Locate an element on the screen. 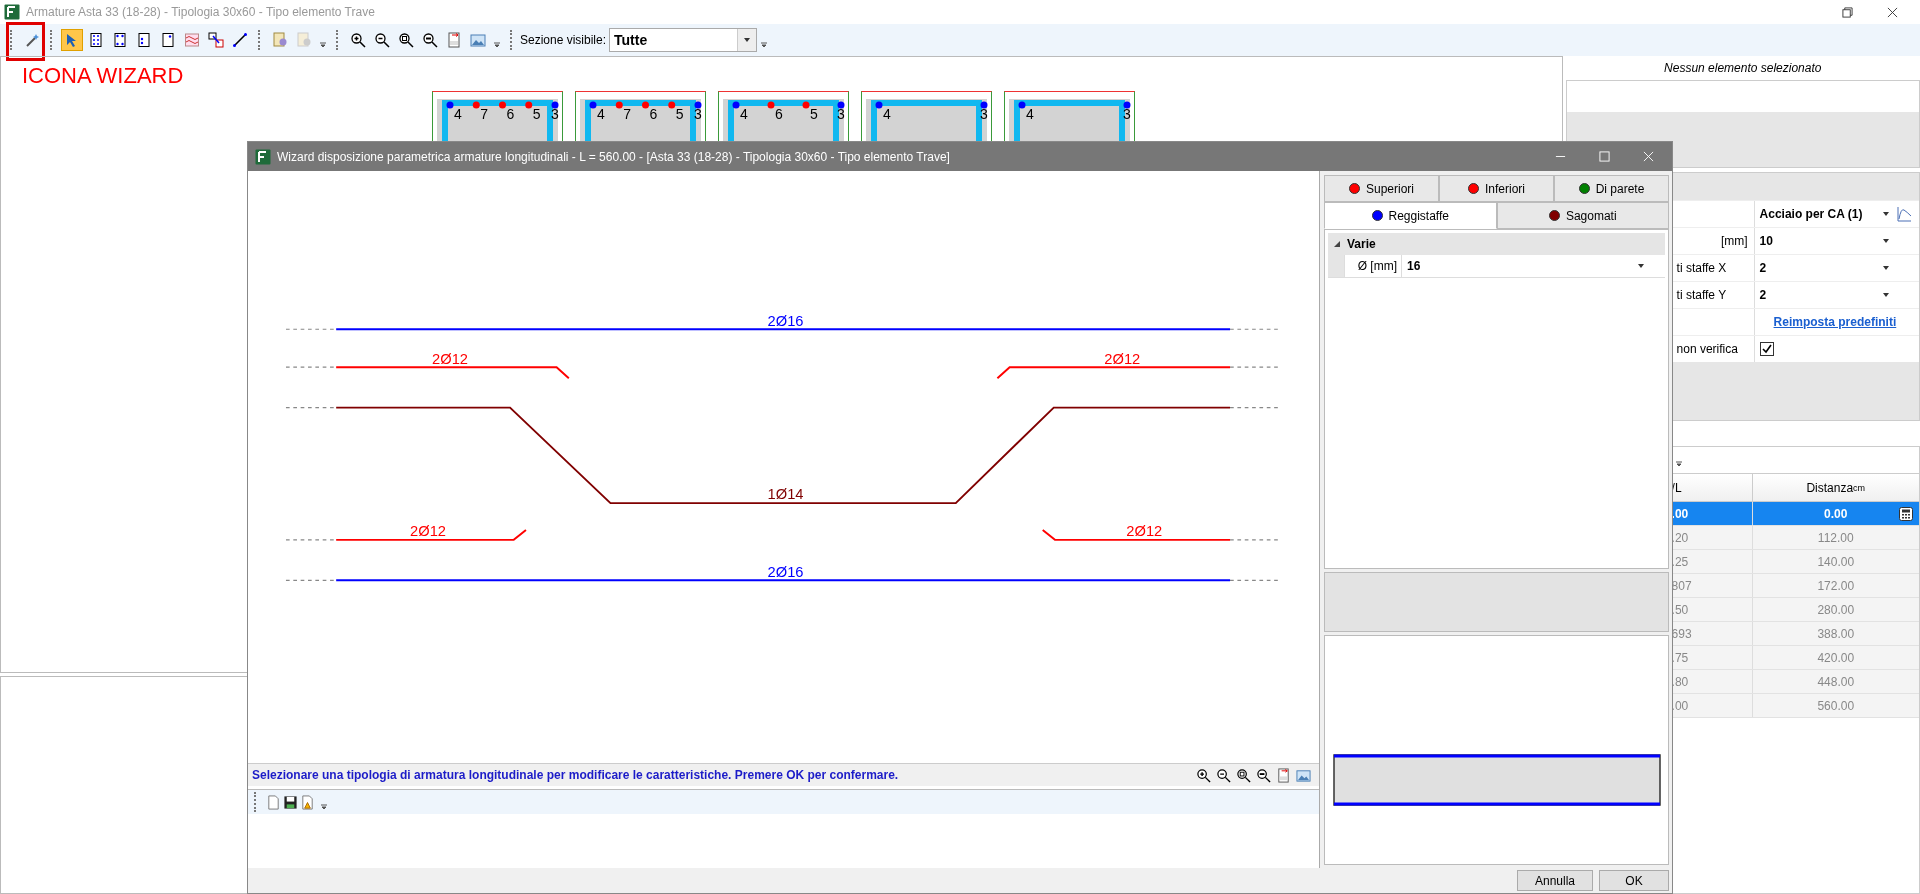 Image resolution: width=1920 pixels, height=894 pixels. checkbox is located at coordinates (1766, 349).